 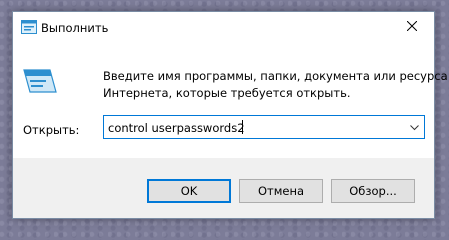 I want to click on title-bar: Выполнить, so click(x=223, y=27).